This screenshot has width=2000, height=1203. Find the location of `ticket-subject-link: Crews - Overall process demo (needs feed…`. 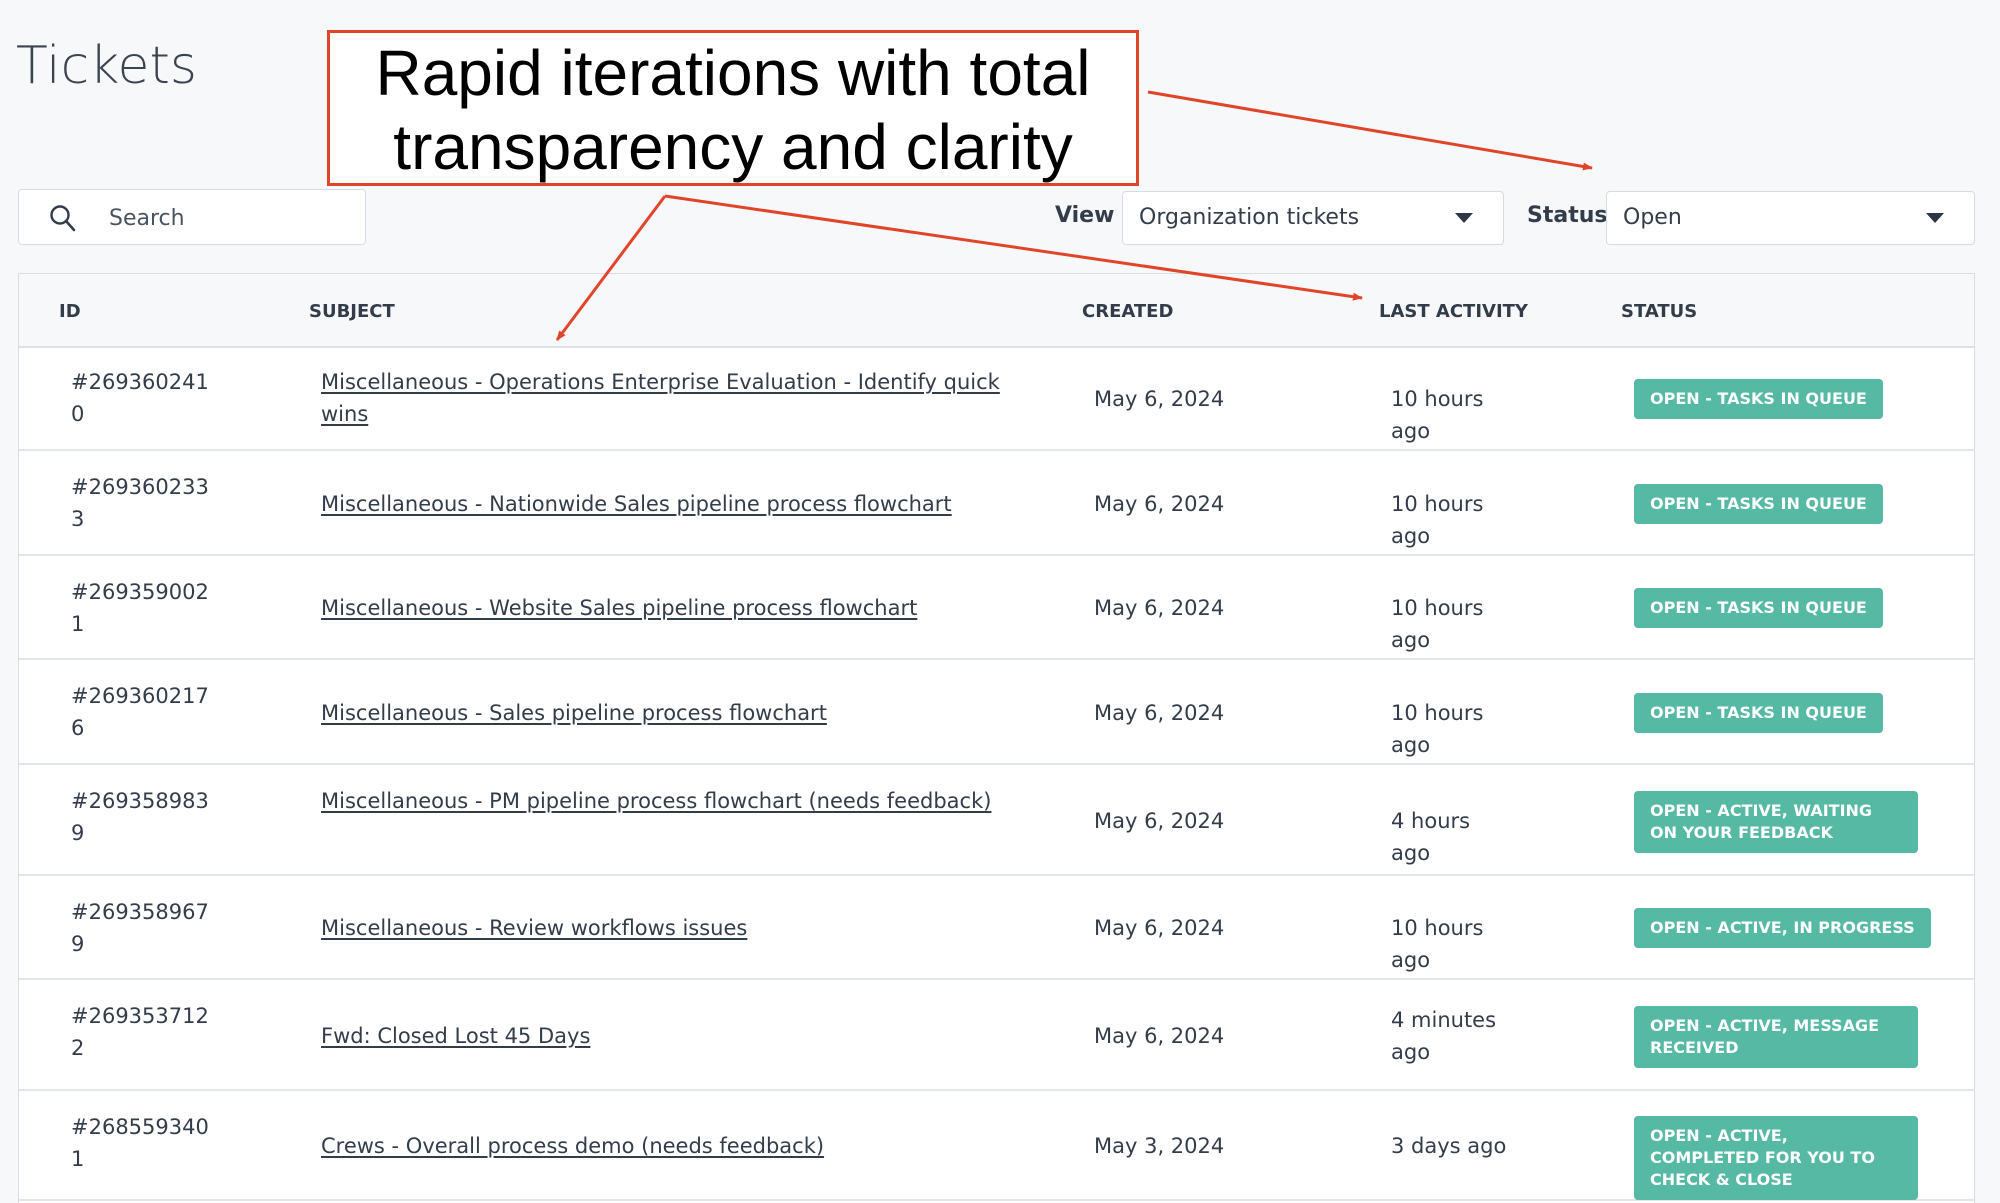

ticket-subject-link: Crews - Overall process demo (needs feed… is located at coordinates (572, 1146).